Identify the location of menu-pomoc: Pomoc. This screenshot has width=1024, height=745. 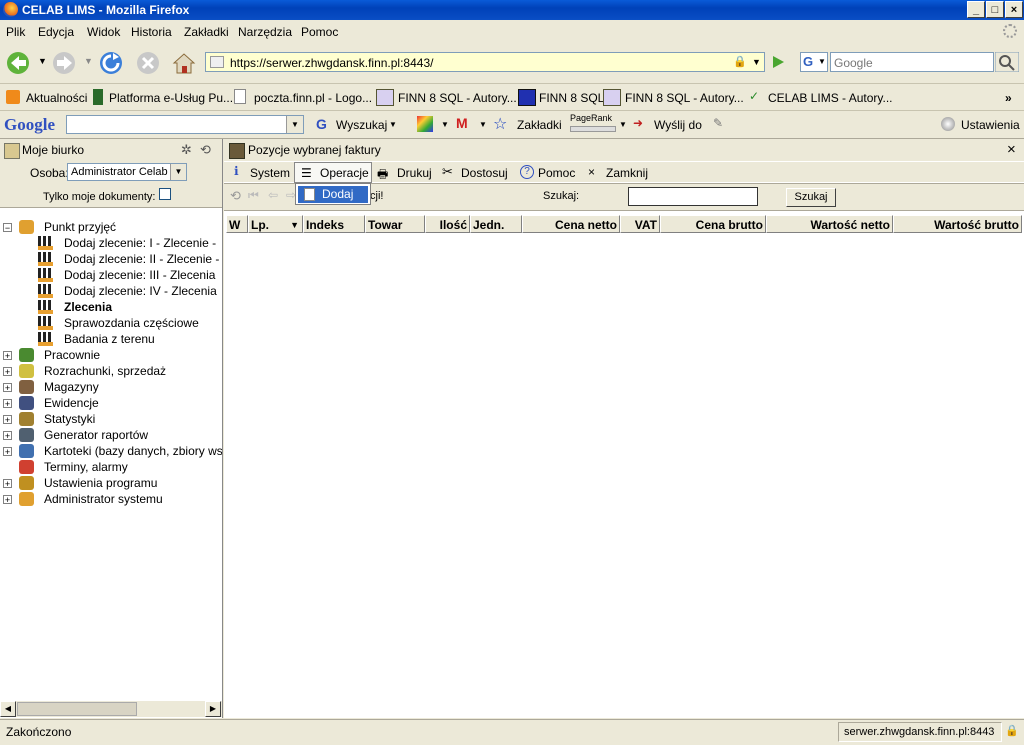
(319, 32).